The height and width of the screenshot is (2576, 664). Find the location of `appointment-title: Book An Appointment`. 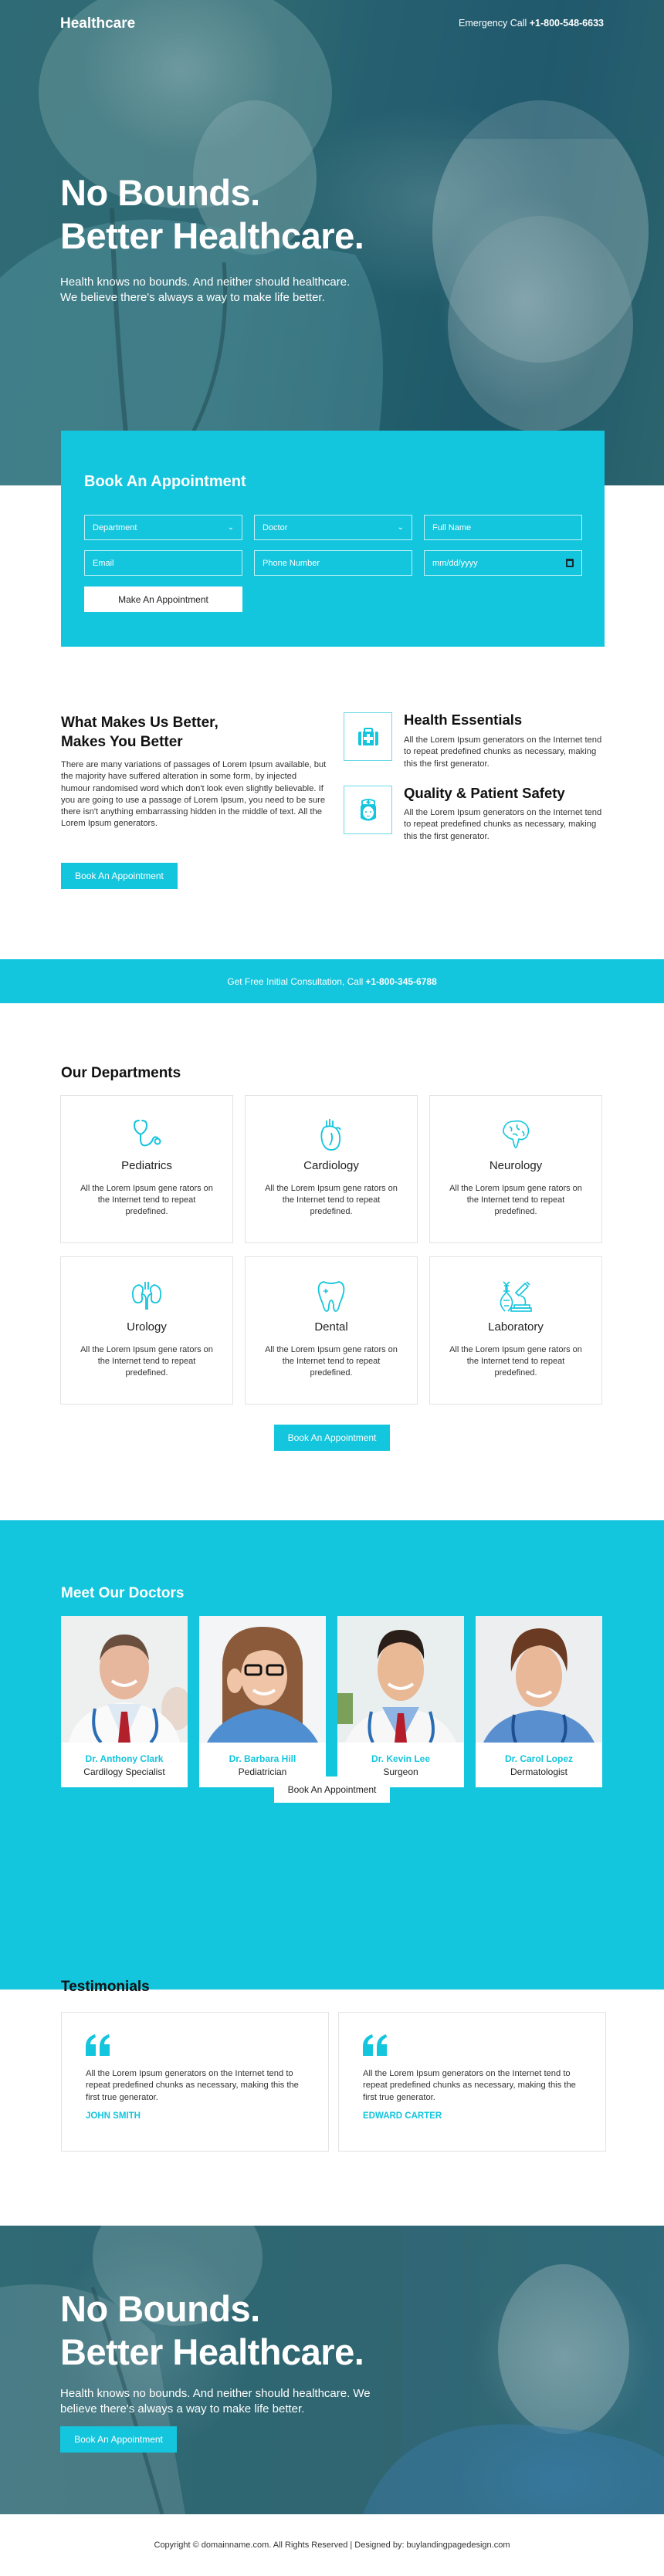

appointment-title: Book An Appointment is located at coordinates (165, 481).